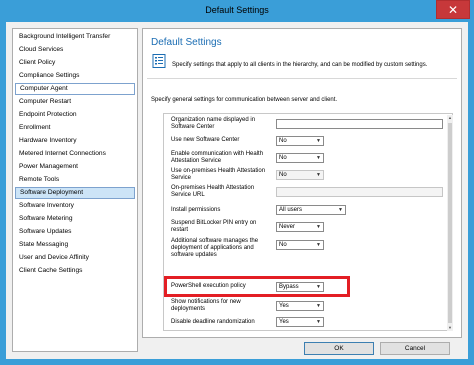 The height and width of the screenshot is (365, 474). Describe the element at coordinates (75, 76) in the screenshot. I see `nav-item-compliance-settings: Compliance Settings` at that location.